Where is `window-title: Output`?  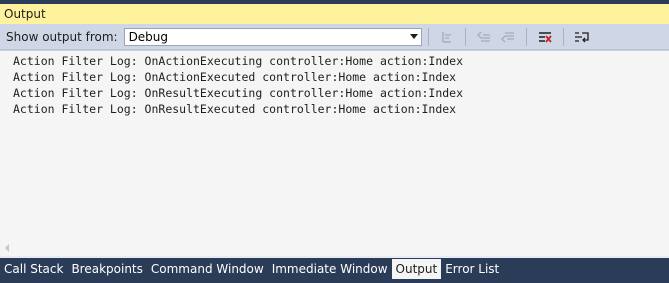 window-title: Output is located at coordinates (25, 14).